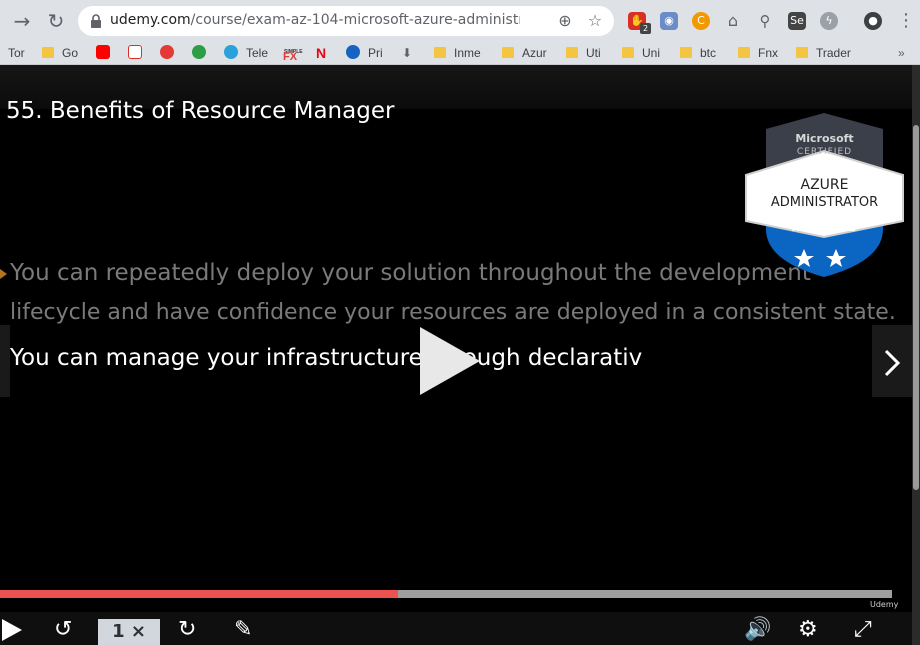 The height and width of the screenshot is (645, 920). I want to click on lecture-title: 55. Benefits of Resource Manager, so click(200, 111).